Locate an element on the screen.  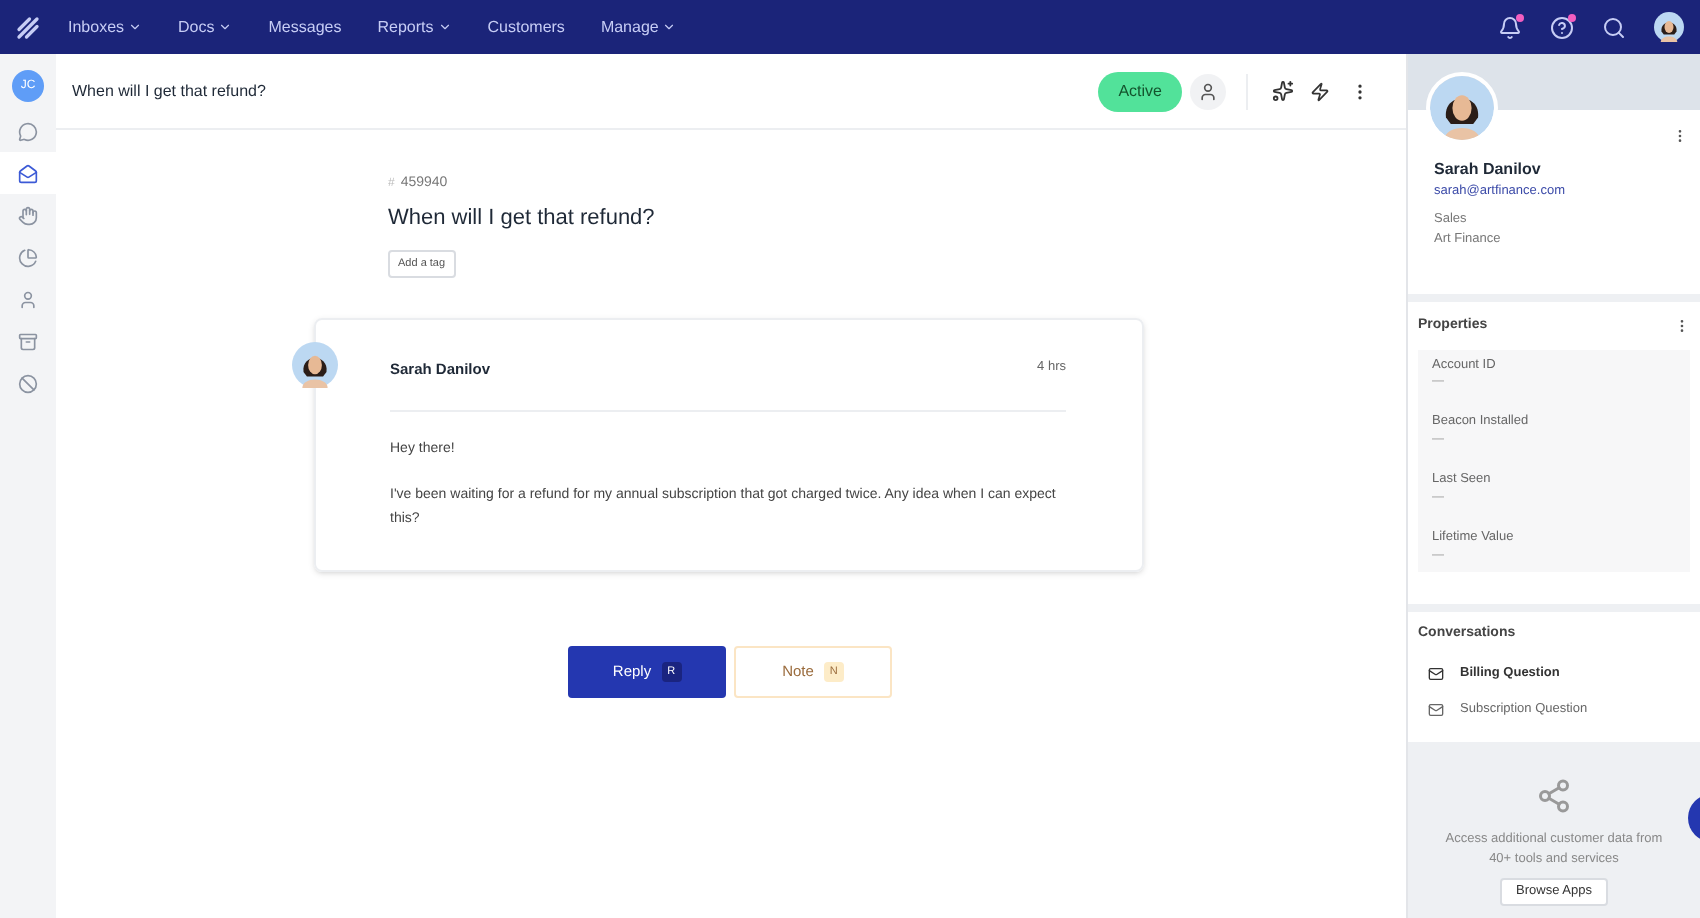
nav-menu-item: Reports is located at coordinates (414, 27).